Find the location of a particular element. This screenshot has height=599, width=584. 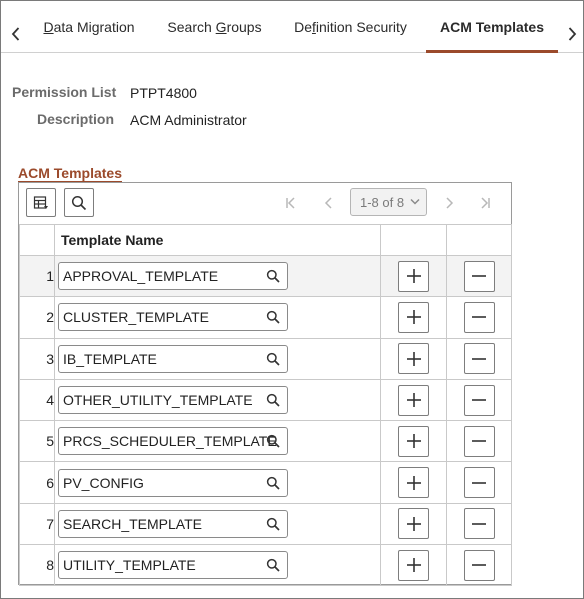

template-name-input: PRCS_SCHEDULER_TEMPLATE is located at coordinates (173, 441).